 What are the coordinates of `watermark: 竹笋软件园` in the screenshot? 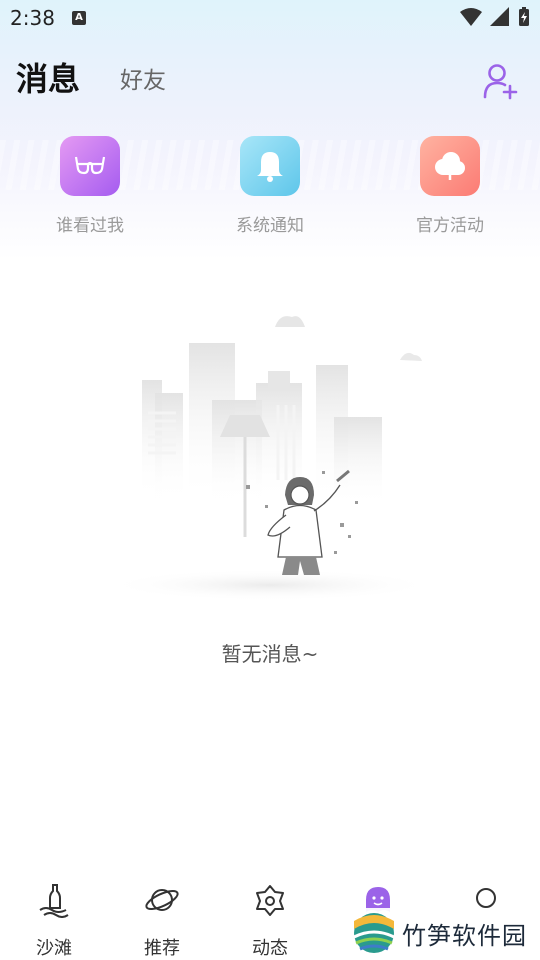 It's located at (446, 933).